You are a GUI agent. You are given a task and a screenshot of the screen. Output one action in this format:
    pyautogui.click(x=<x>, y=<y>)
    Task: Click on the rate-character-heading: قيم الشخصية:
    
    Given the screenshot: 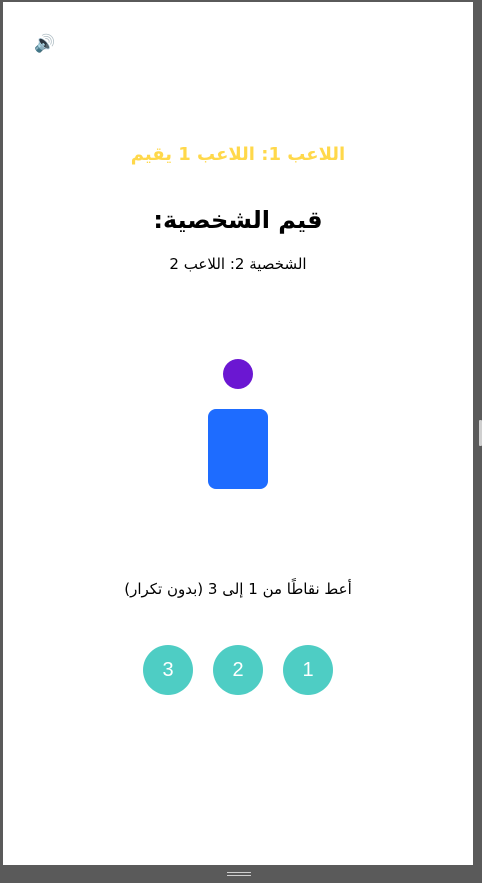 What is the action you would take?
    pyautogui.click(x=238, y=220)
    